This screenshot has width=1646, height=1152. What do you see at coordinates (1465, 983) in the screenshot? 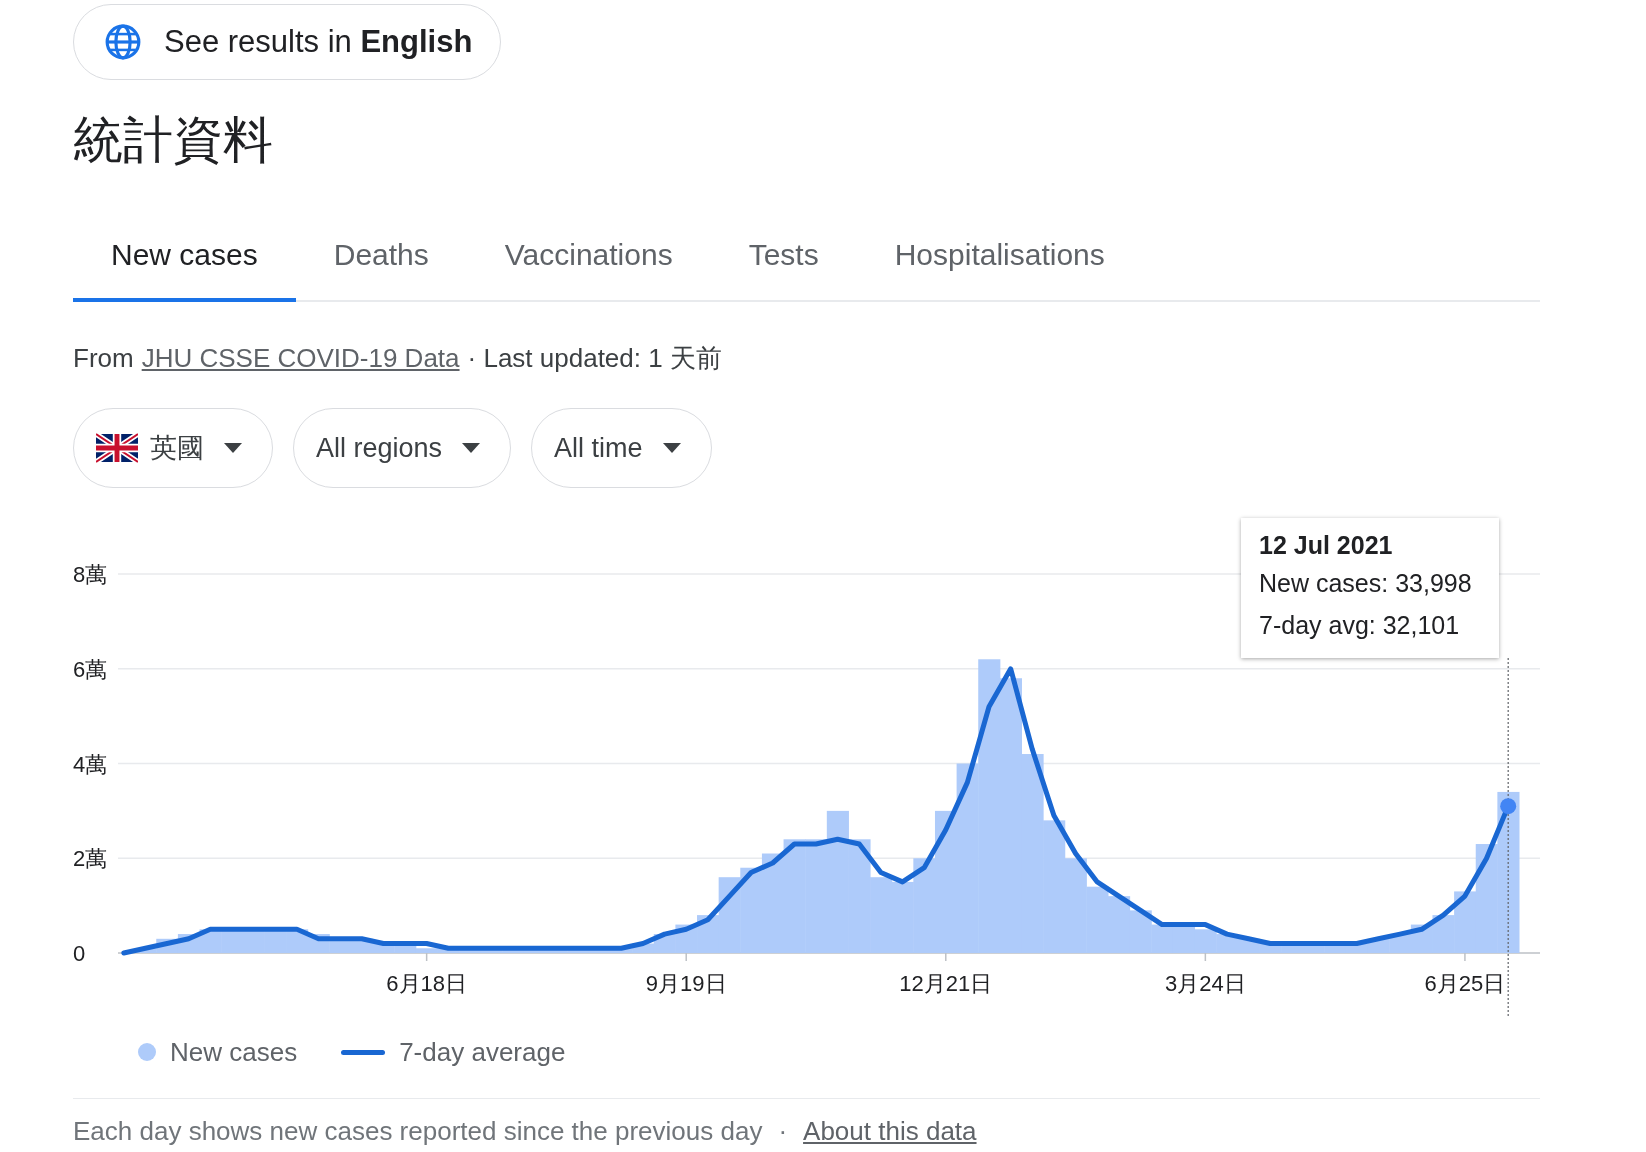
I see `axis-label: 6月25日` at bounding box center [1465, 983].